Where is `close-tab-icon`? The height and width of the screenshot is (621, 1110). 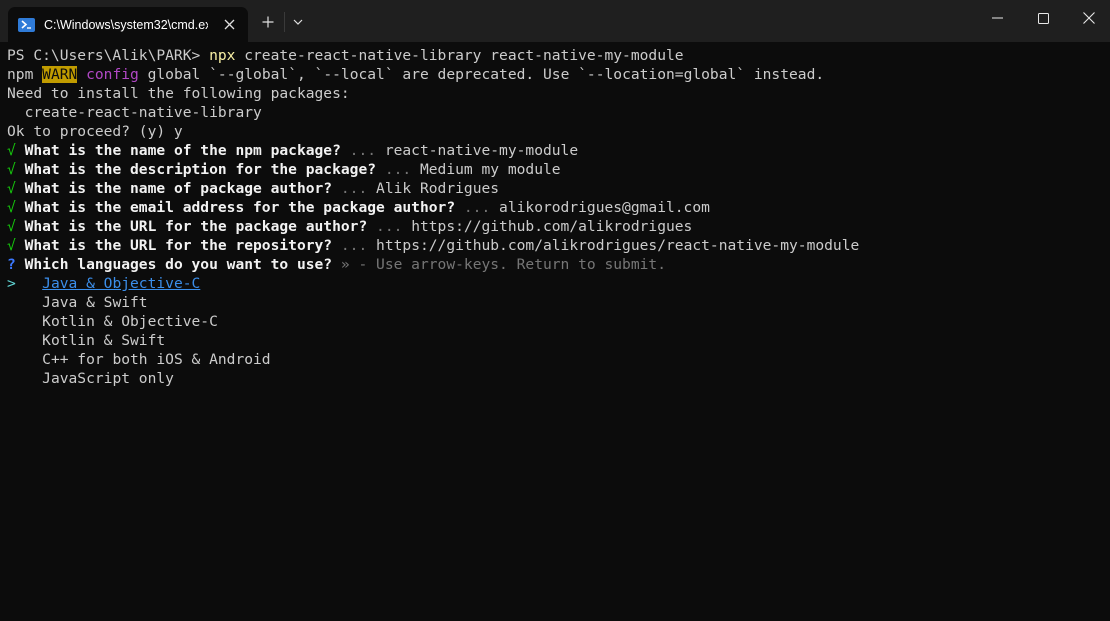
close-tab-icon is located at coordinates (229, 24).